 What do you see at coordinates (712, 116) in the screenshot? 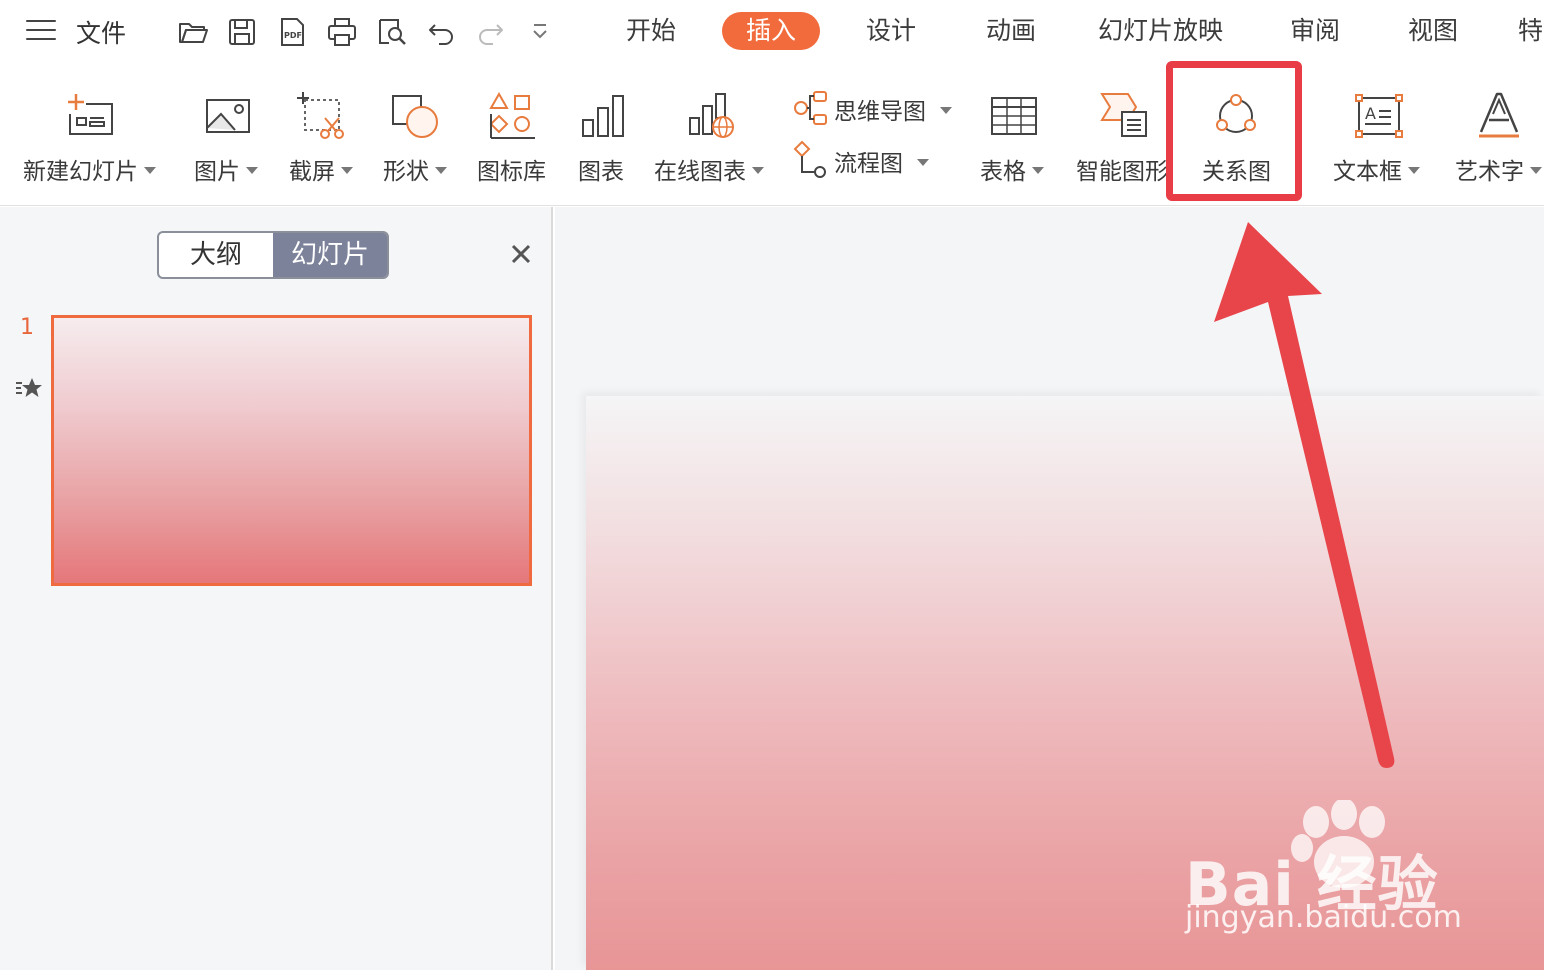
I see `online-chart-icon` at bounding box center [712, 116].